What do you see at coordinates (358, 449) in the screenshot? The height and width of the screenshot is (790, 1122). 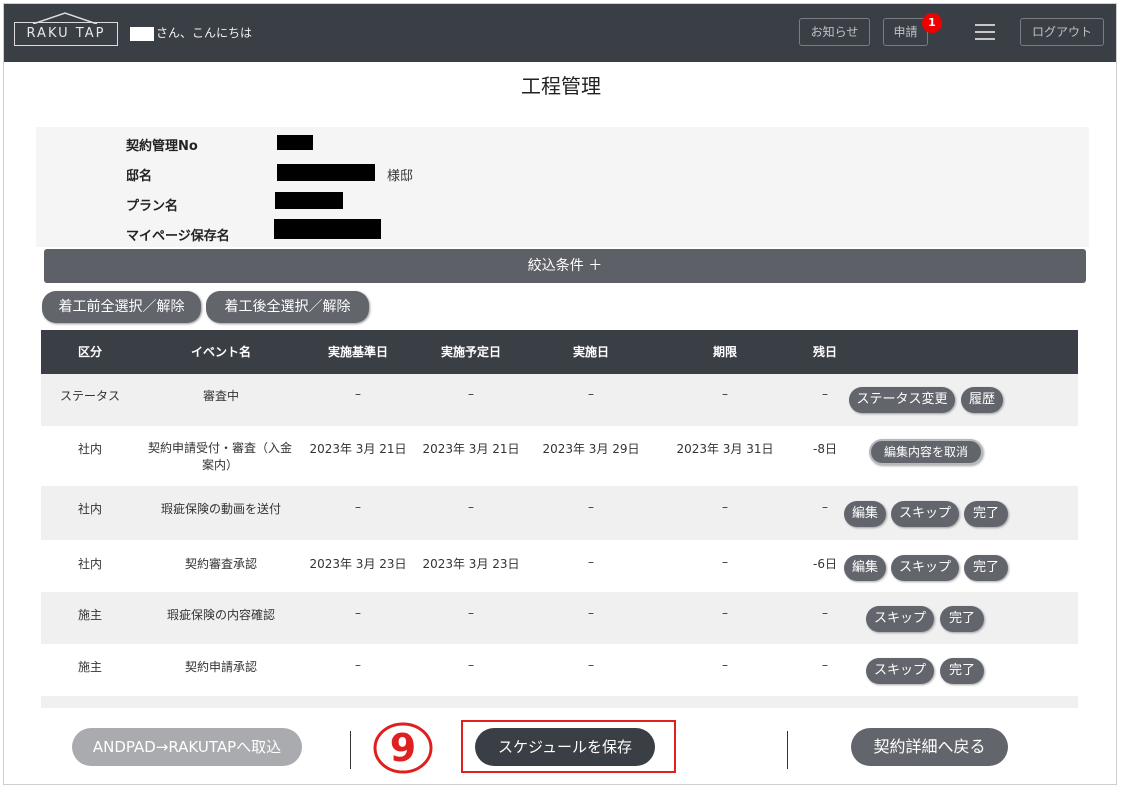 I see `base-date-cell: 2023年 3月 21日` at bounding box center [358, 449].